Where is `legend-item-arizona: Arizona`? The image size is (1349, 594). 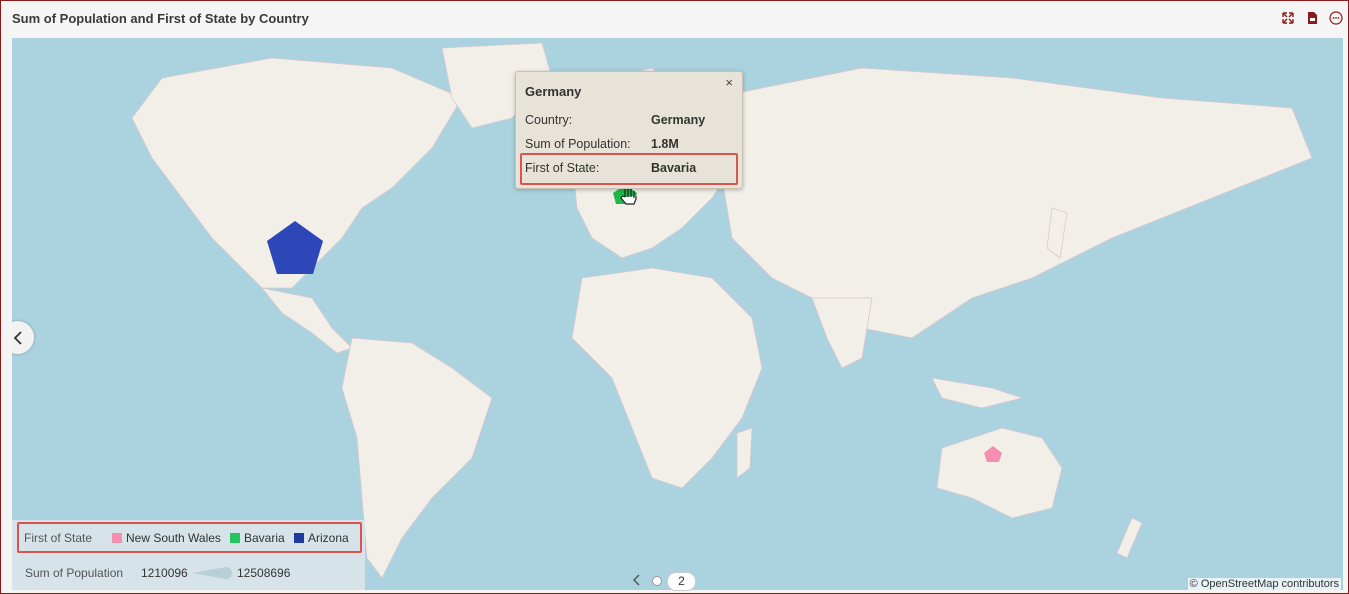 legend-item-arizona: Arizona is located at coordinates (321, 538).